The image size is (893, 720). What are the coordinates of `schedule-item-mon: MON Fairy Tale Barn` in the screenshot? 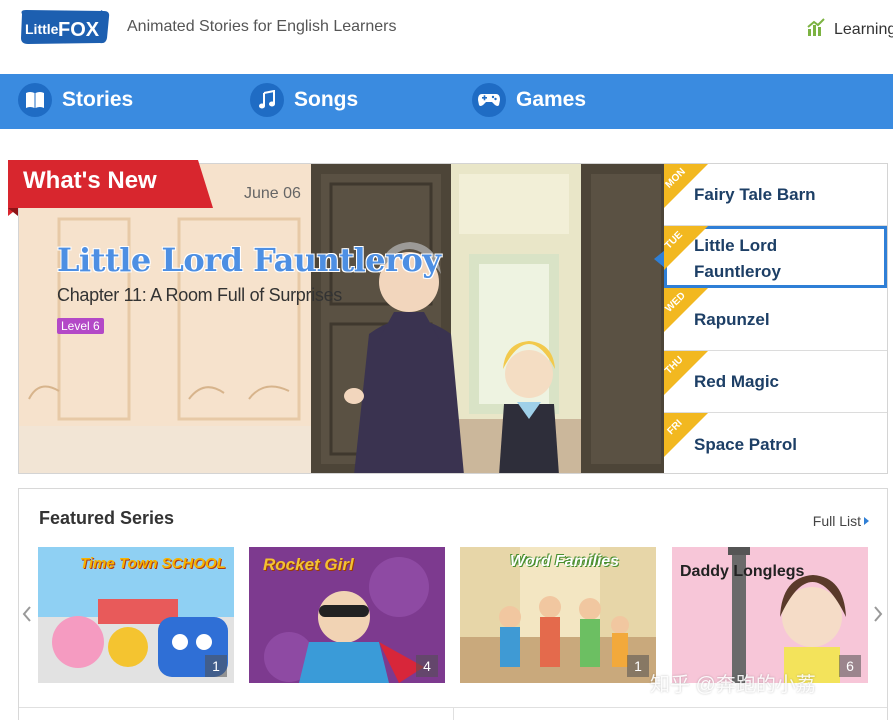 It's located at (775, 195).